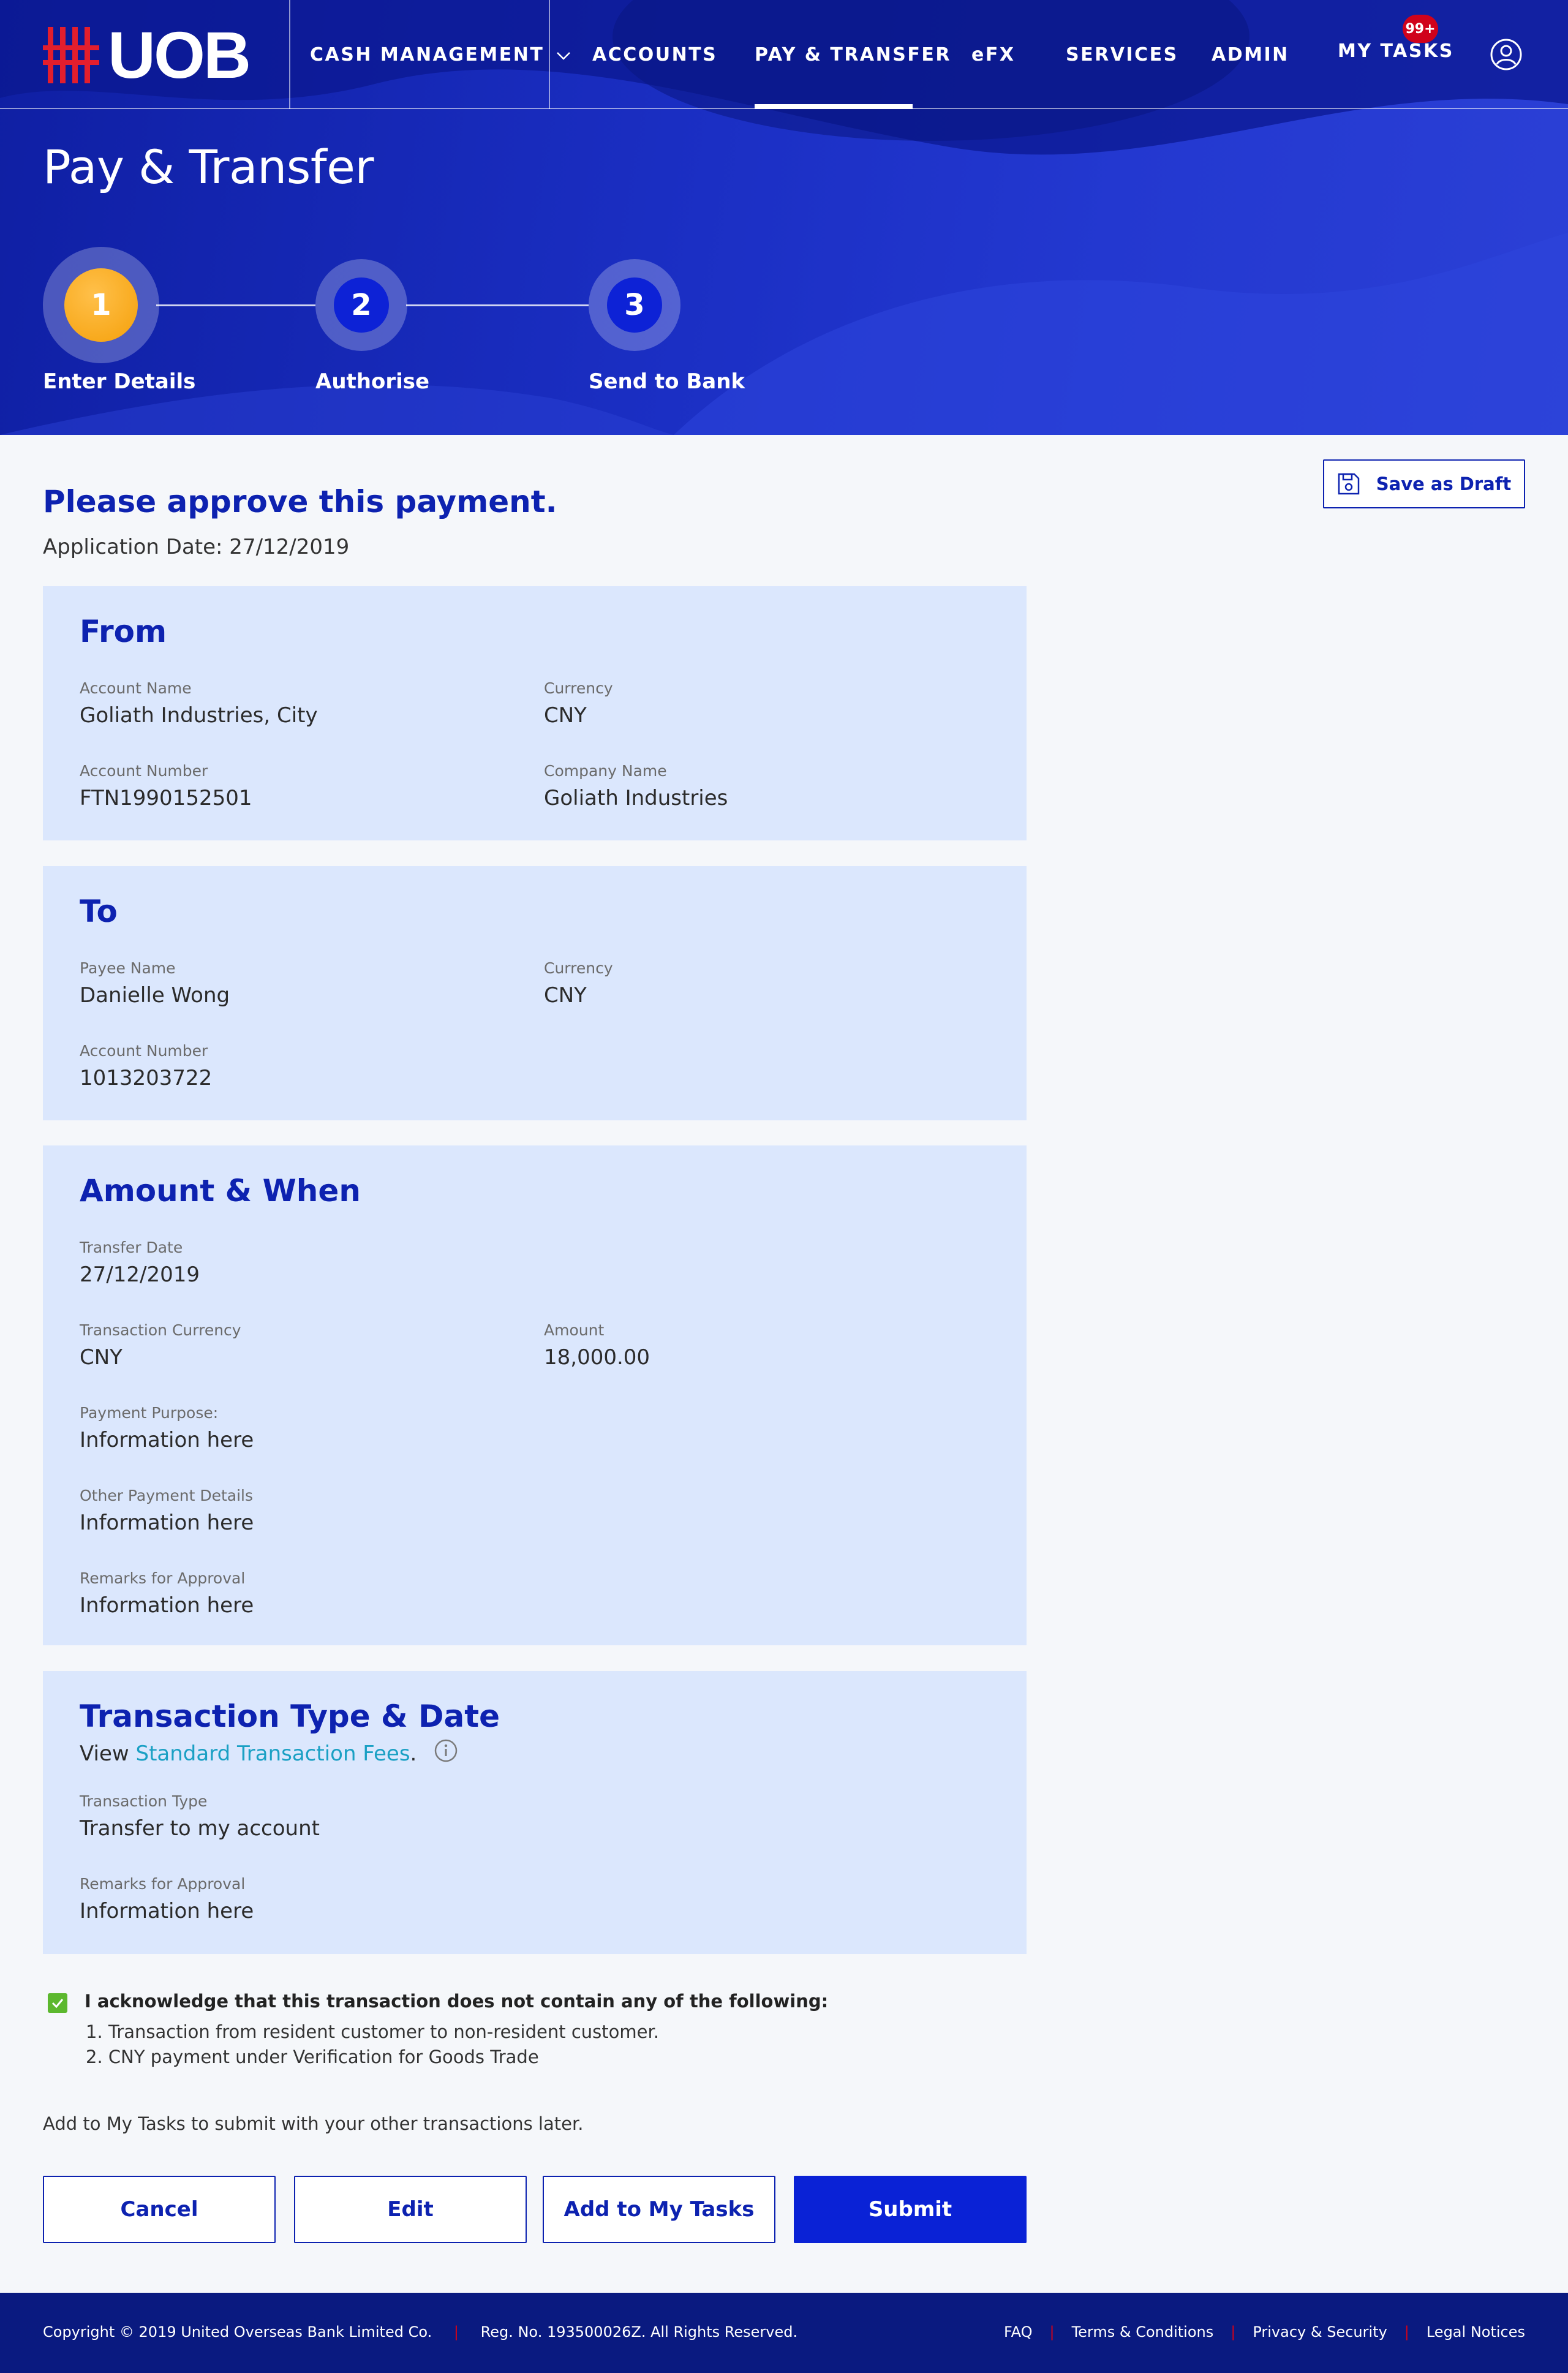 This screenshot has height=2373, width=1568. What do you see at coordinates (132, 1247) in the screenshot?
I see `field-label: Transfer Date` at bounding box center [132, 1247].